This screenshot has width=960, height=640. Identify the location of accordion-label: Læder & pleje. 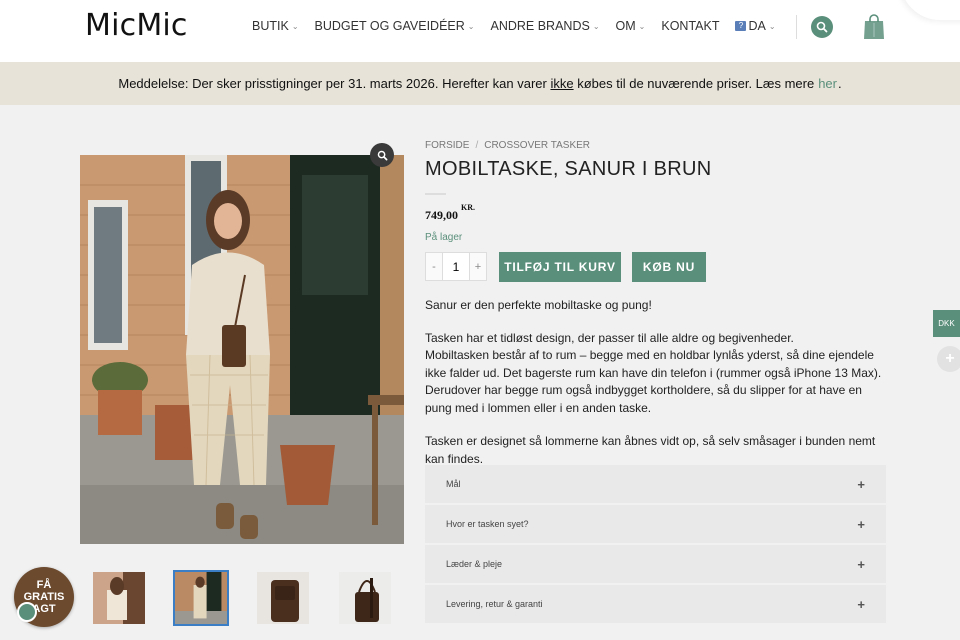
(474, 564).